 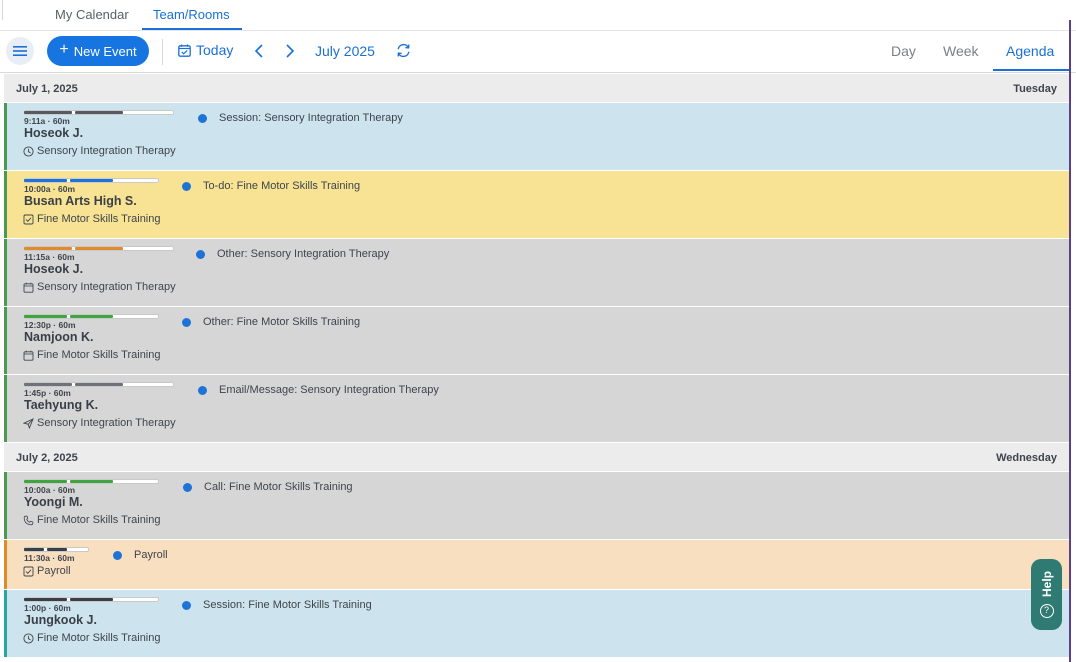 I want to click on divider, so click(x=2, y=10).